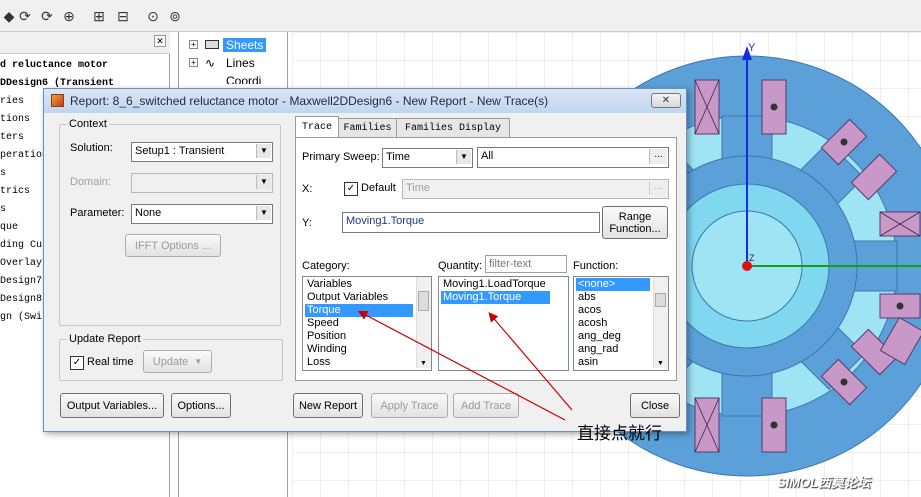  I want to click on arrow-to-moving-torque, so click(530, 361).